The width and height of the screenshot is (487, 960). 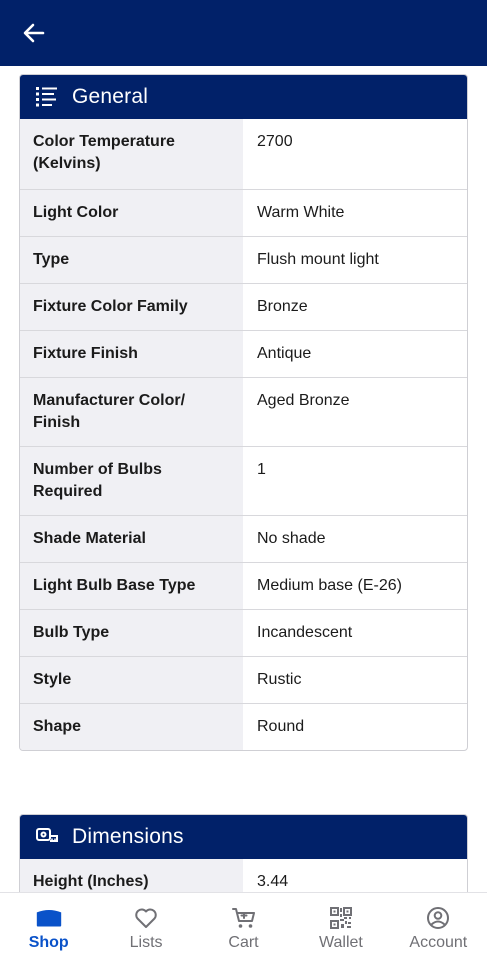 What do you see at coordinates (48, 942) in the screenshot?
I see `nav-label: Shop` at bounding box center [48, 942].